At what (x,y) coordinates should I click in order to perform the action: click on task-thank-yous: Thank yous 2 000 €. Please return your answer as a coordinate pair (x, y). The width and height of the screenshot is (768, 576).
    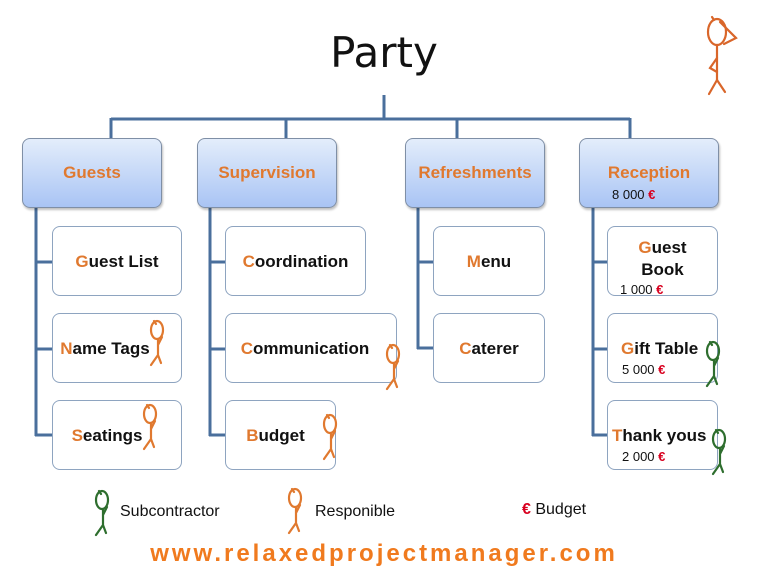
    Looking at the image, I should click on (662, 435).